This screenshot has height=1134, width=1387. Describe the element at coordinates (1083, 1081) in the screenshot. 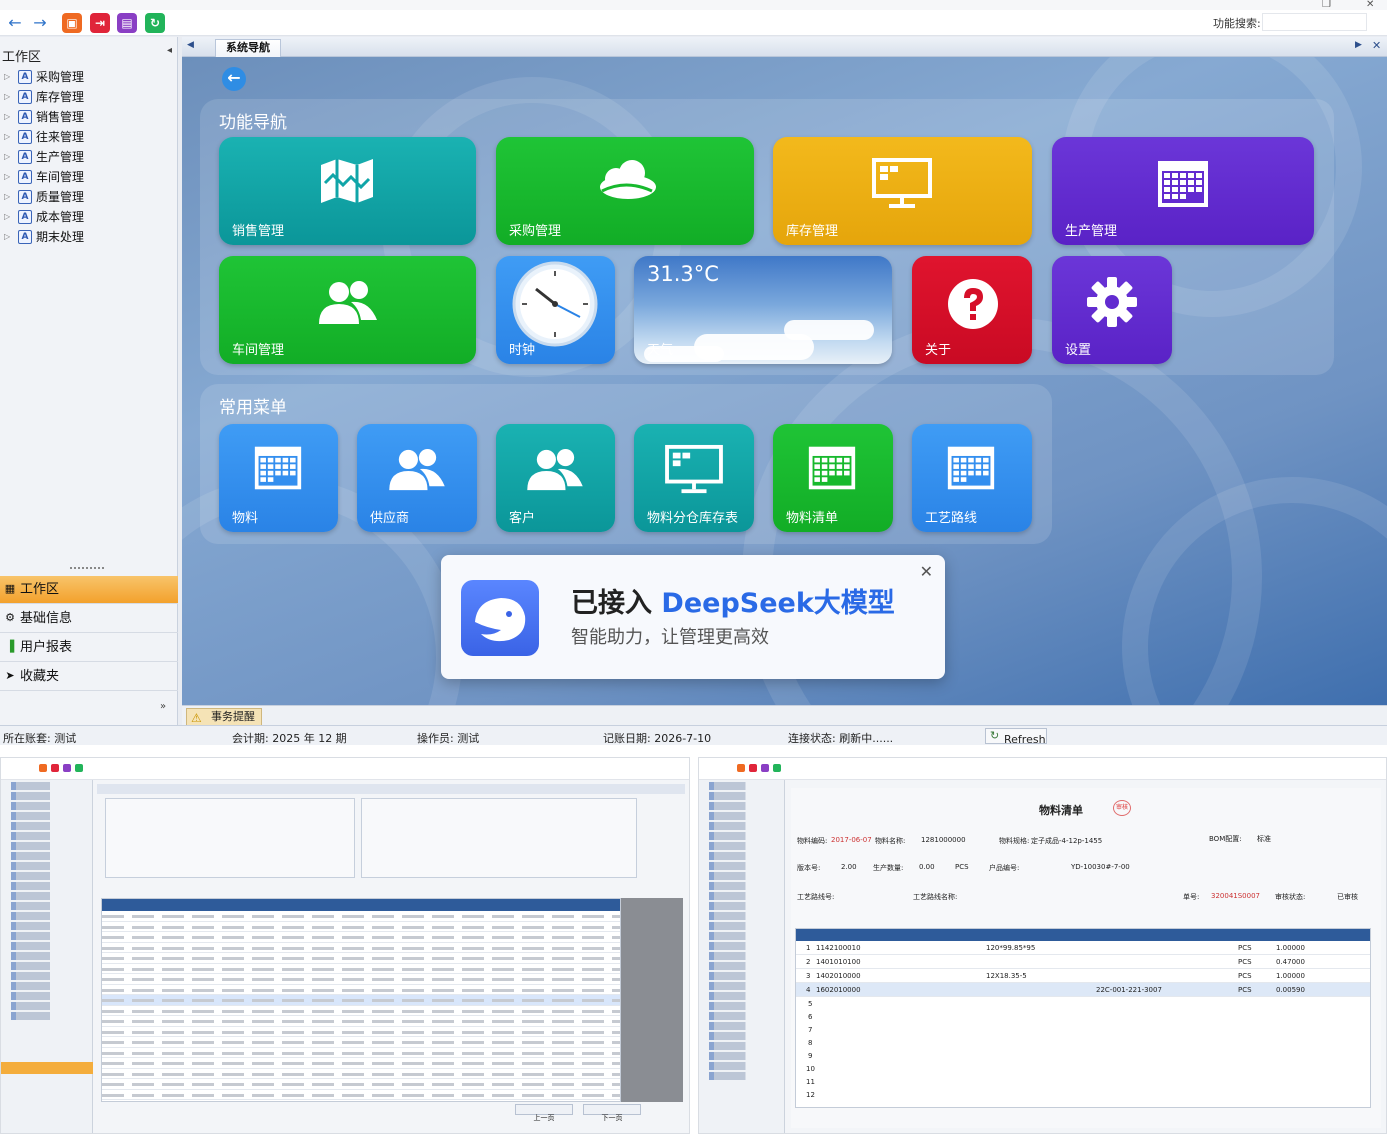

I see `table-row: 11` at that location.